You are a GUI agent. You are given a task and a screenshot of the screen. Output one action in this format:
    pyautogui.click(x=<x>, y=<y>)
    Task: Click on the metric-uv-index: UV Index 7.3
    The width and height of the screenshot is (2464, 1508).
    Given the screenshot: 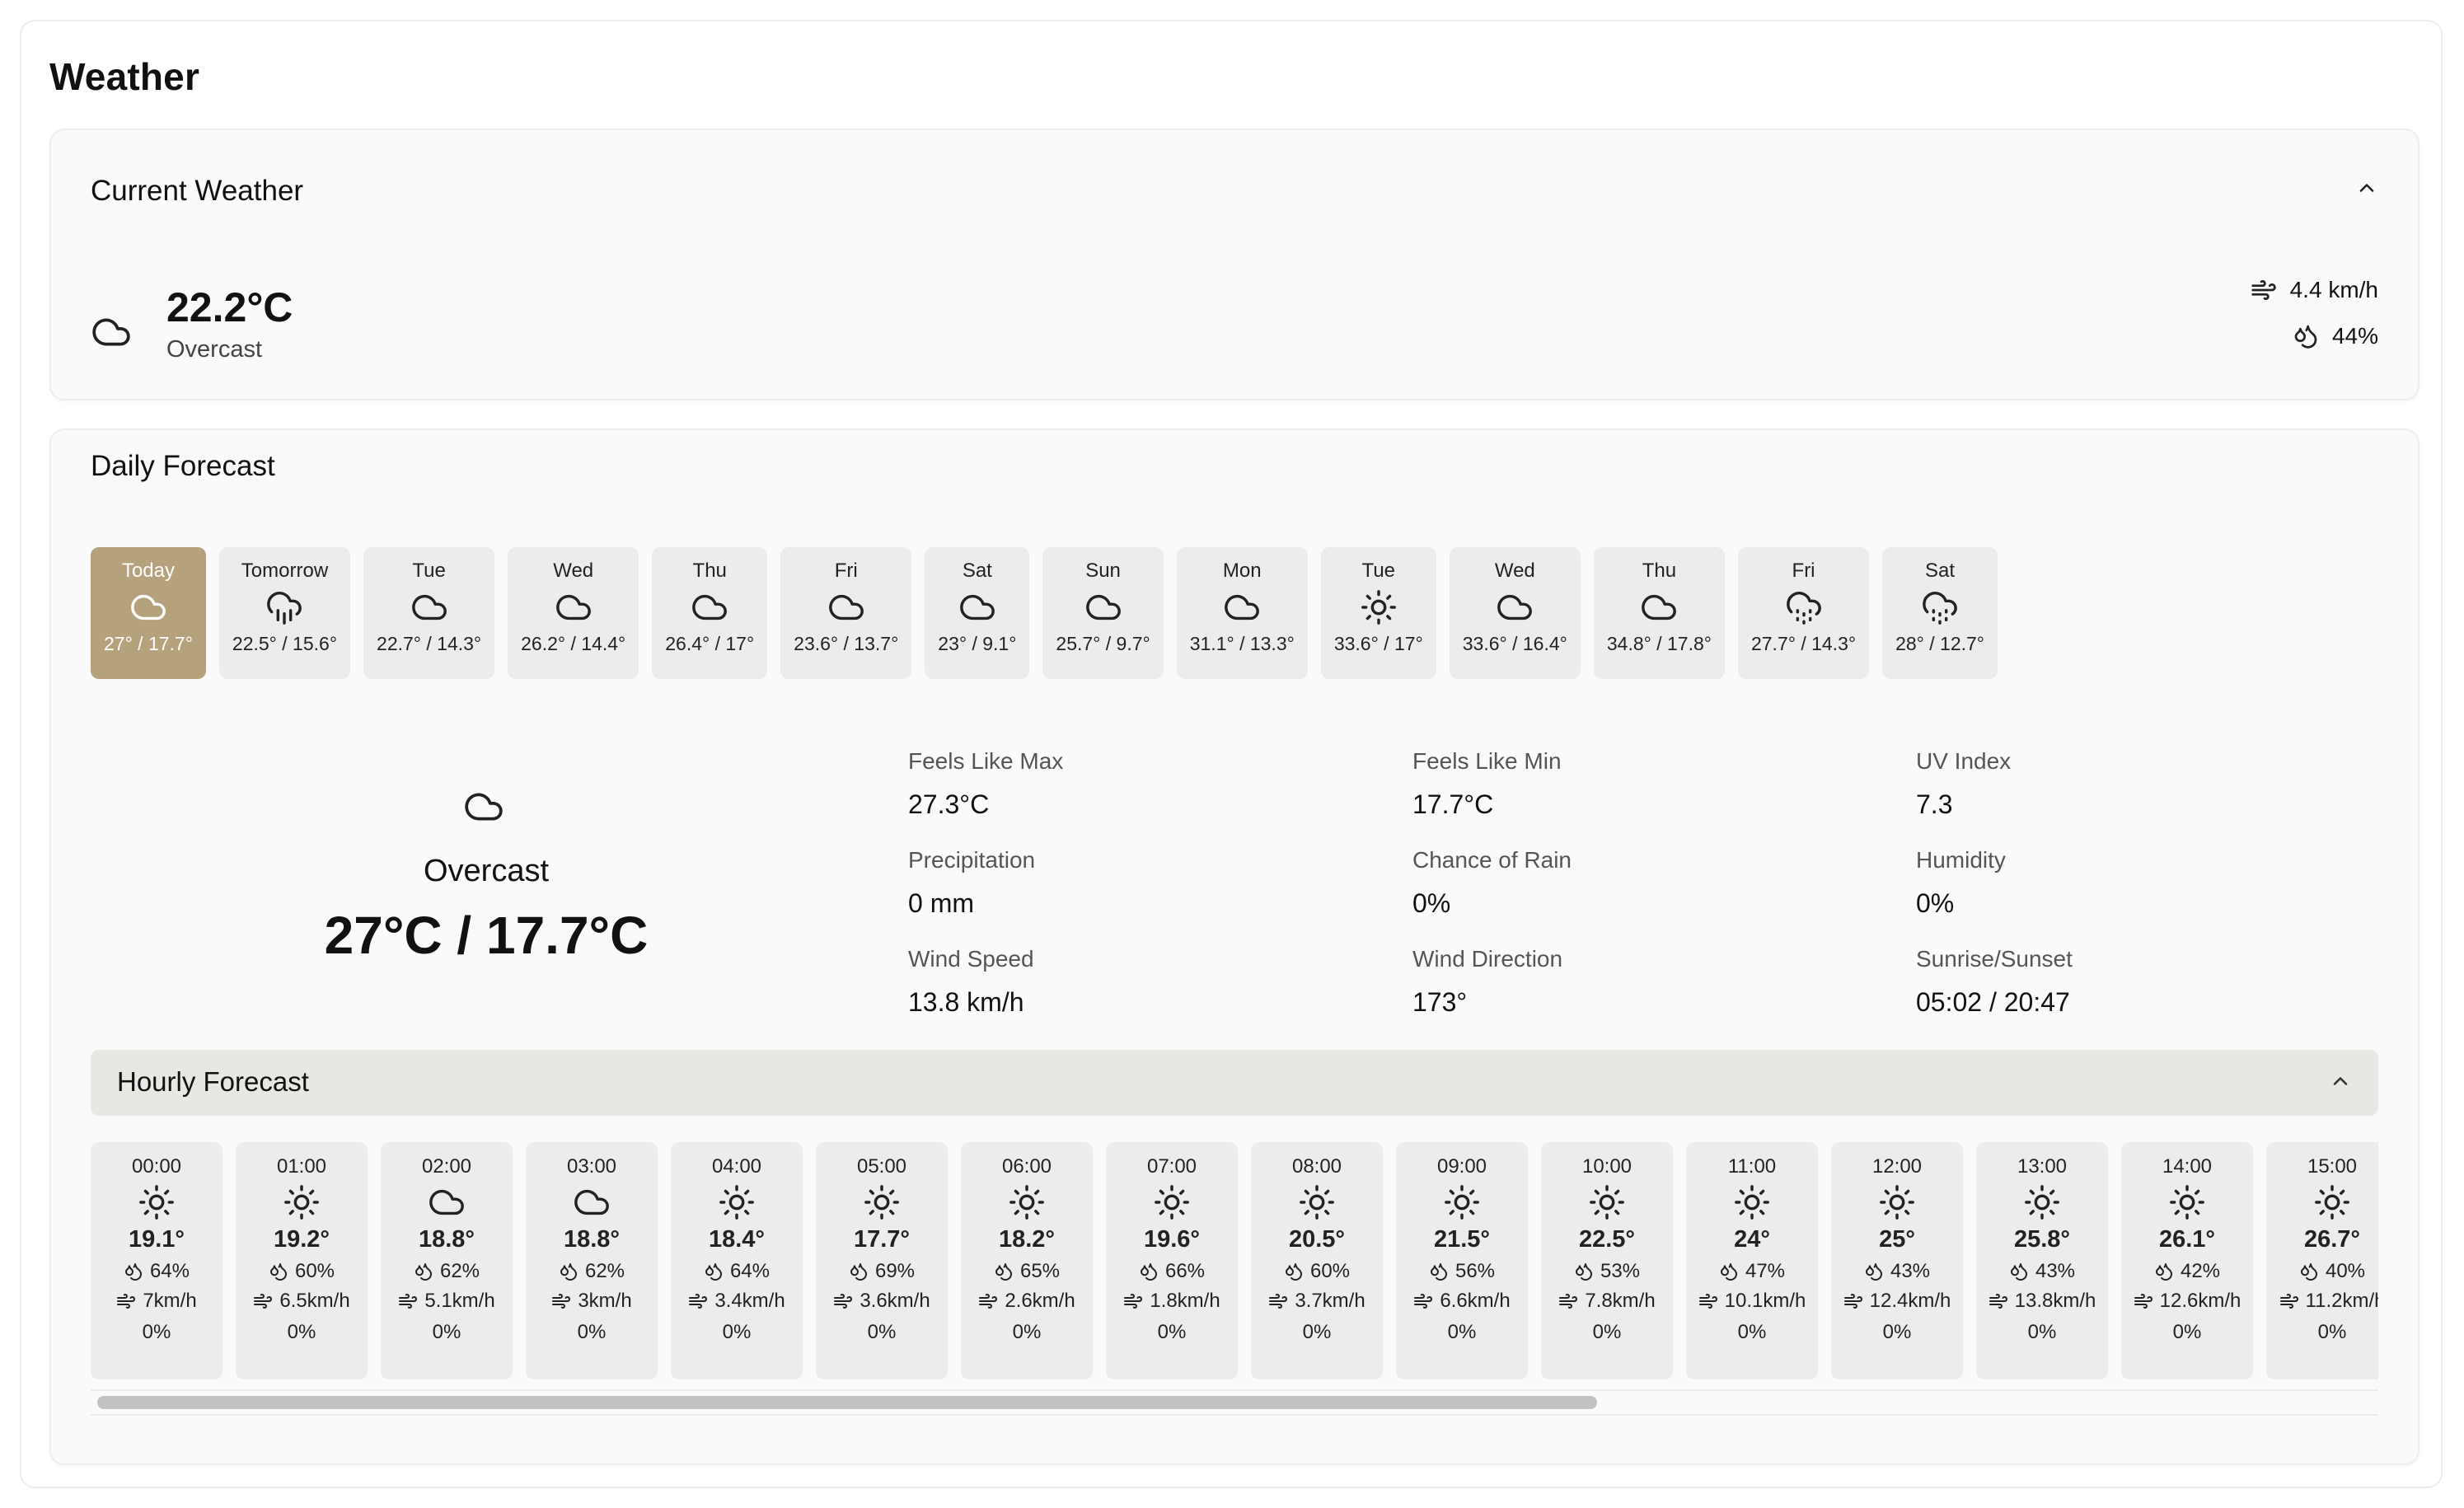 What is the action you would take?
    pyautogui.click(x=2147, y=784)
    